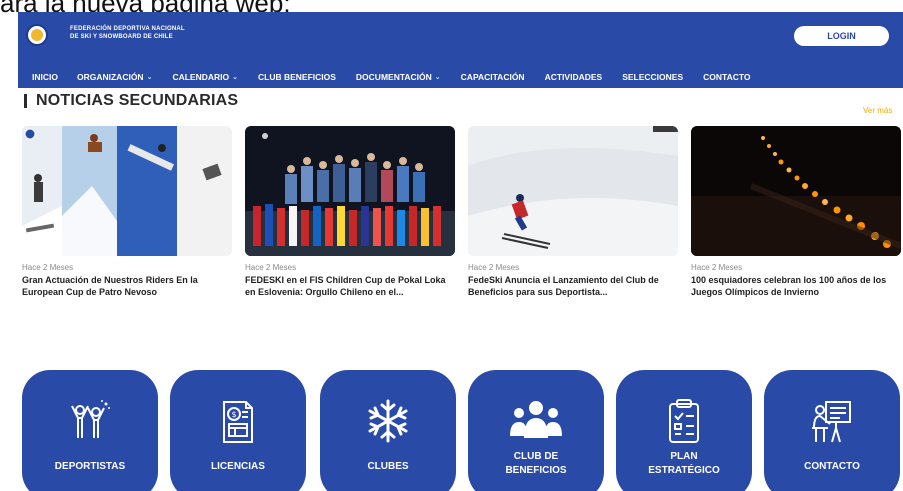  I want to click on section-accent-bar, so click(25, 101).